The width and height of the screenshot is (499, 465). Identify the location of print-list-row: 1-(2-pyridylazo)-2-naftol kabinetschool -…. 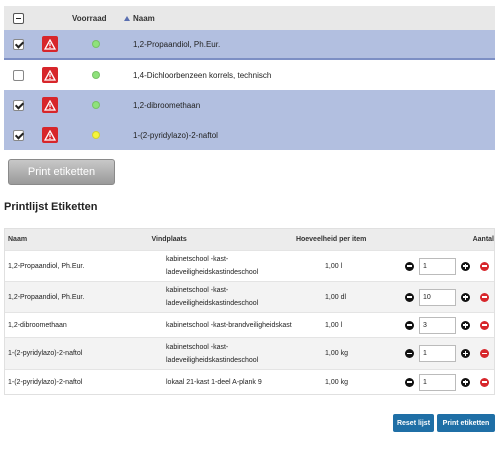
(249, 353).